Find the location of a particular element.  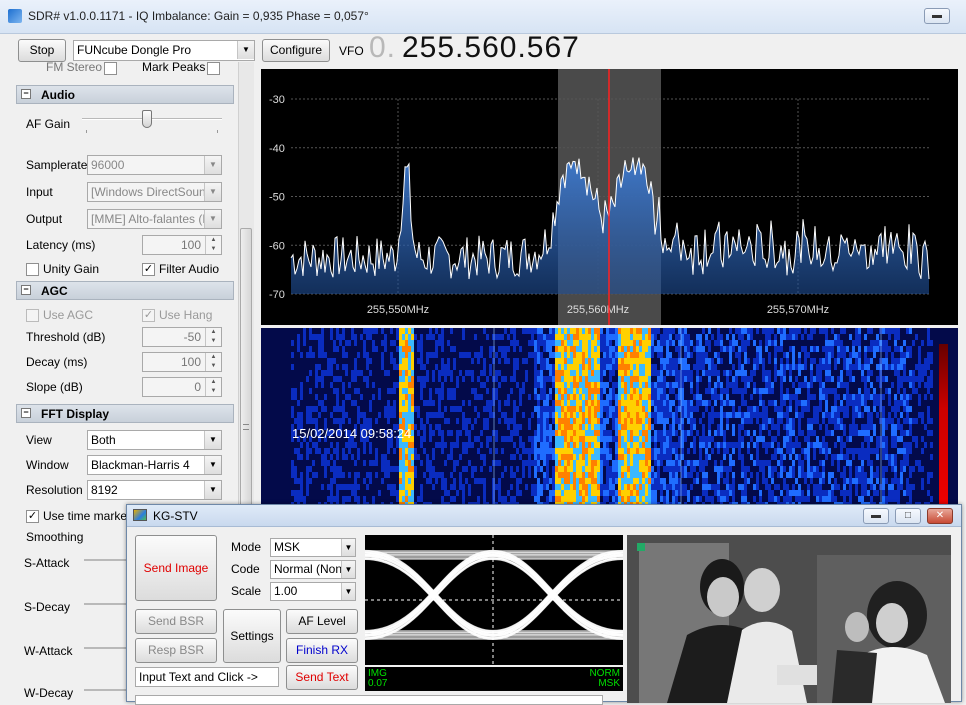

send-text-button: Send Text is located at coordinates (322, 677).